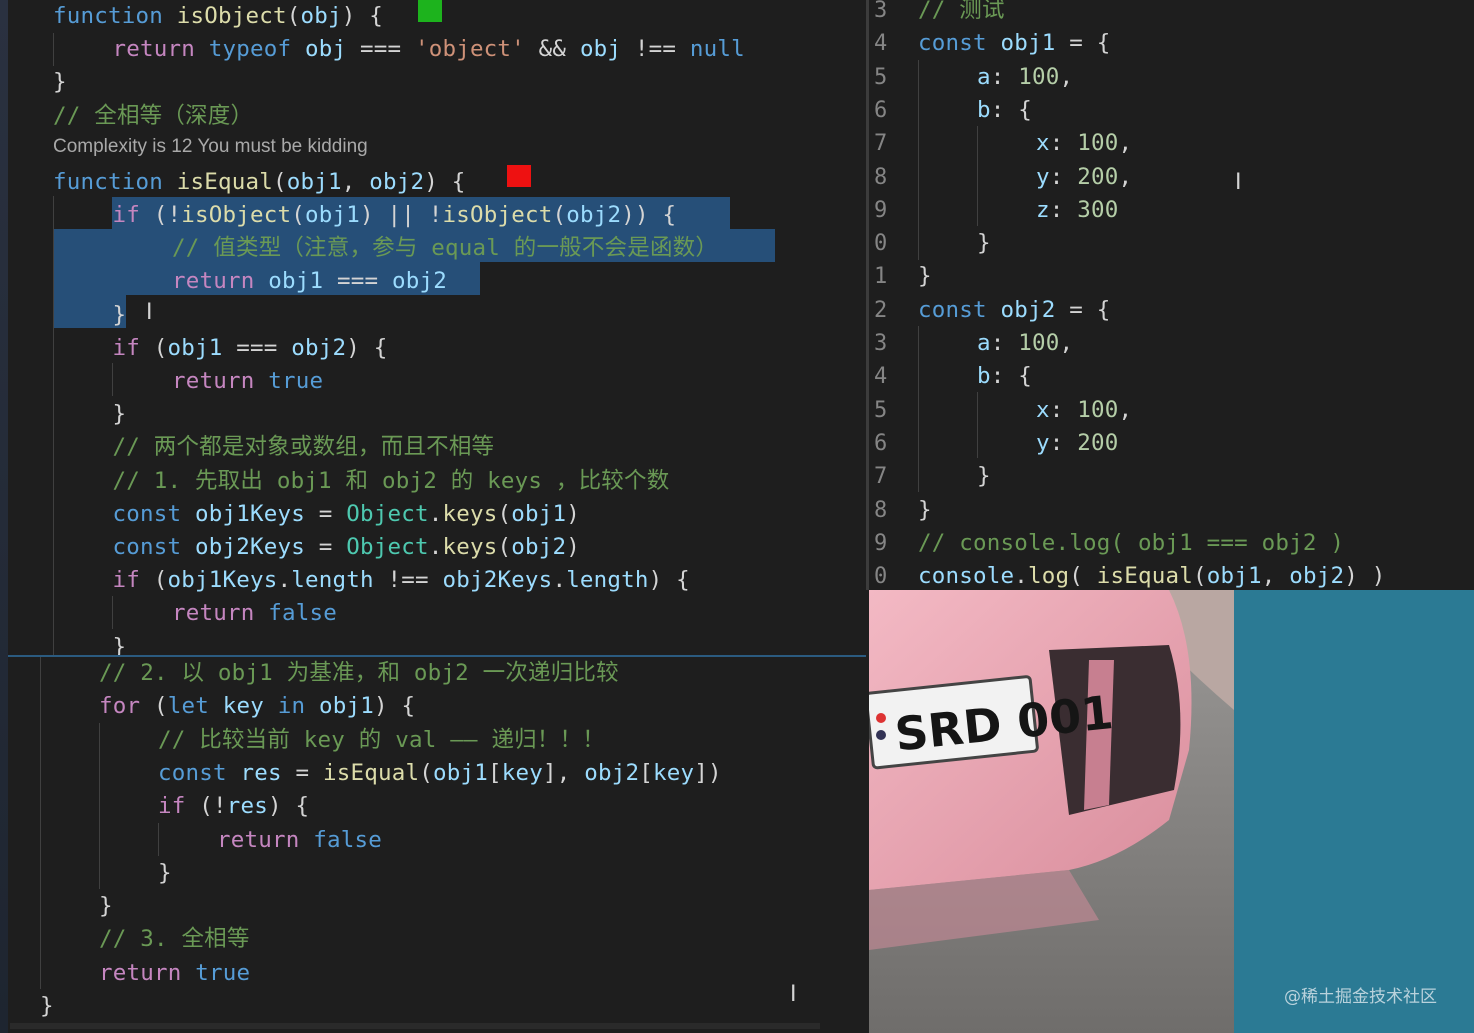 This screenshot has width=1474, height=1033. I want to click on code-token: // 3. 全相等, so click(174, 939).